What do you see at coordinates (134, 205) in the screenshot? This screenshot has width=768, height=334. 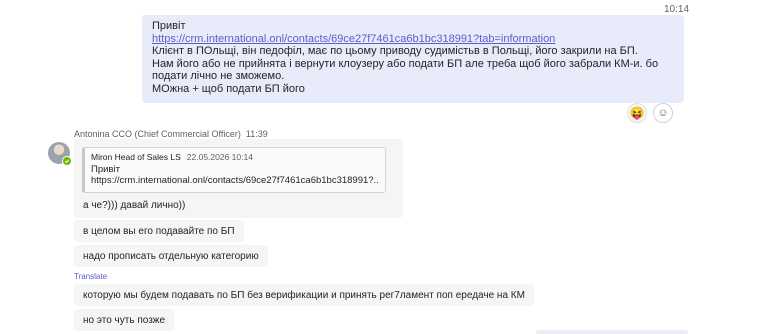 I see `reply-text: а че?))) давай лично))` at bounding box center [134, 205].